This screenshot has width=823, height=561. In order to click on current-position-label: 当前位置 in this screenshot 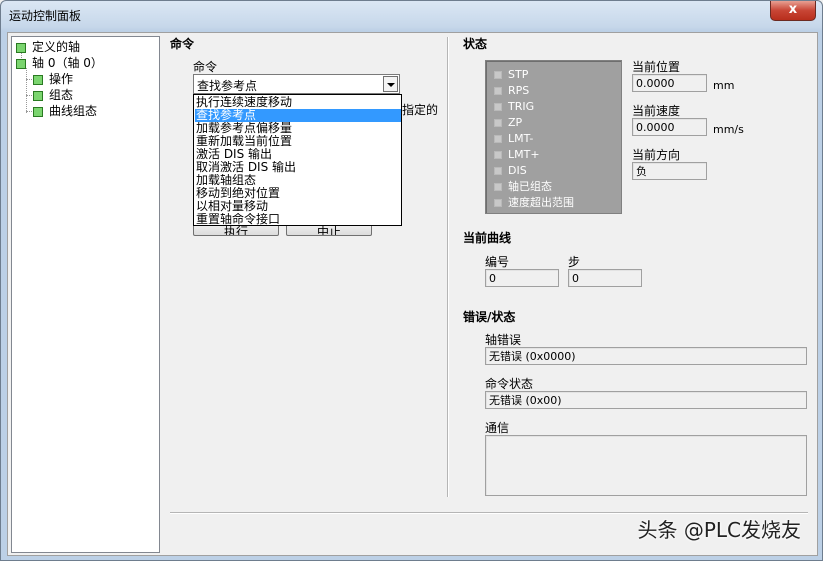, I will do `click(656, 67)`.